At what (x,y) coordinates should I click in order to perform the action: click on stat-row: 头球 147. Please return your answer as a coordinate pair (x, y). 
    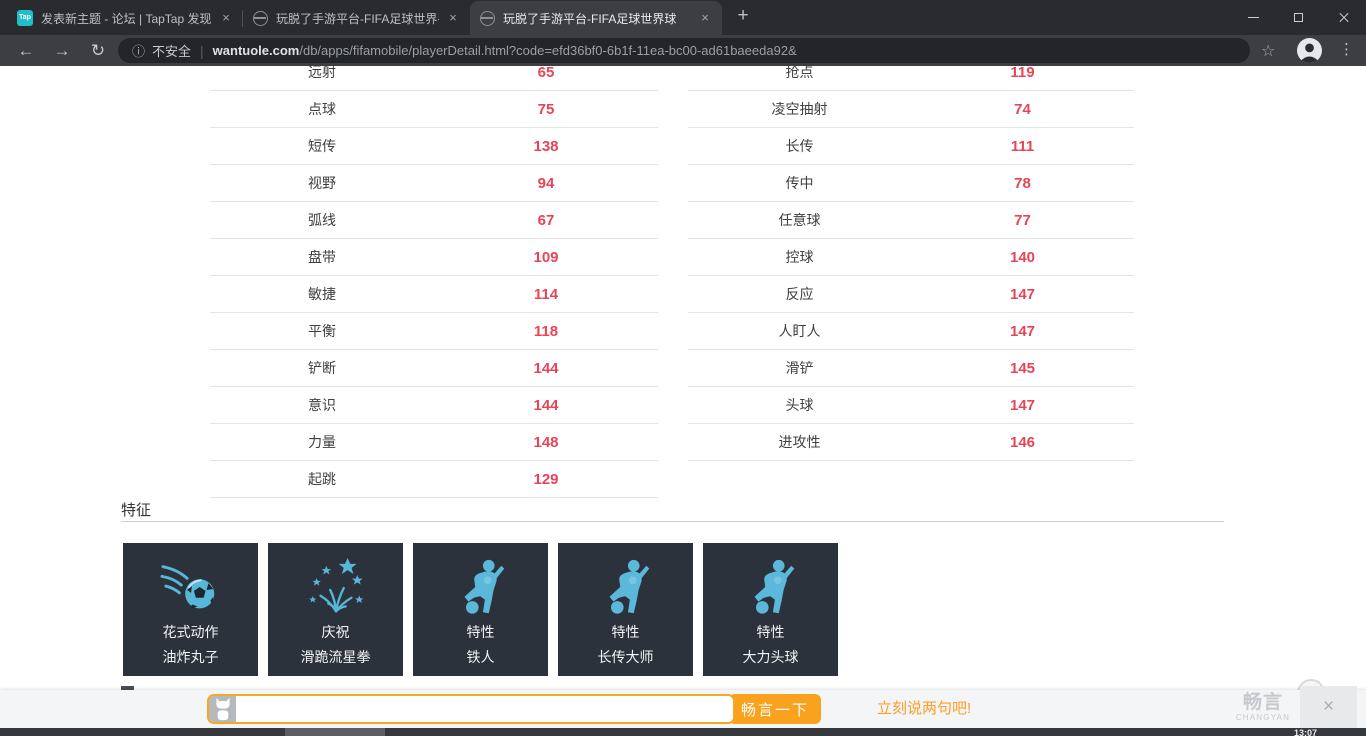
    Looking at the image, I should click on (911, 405).